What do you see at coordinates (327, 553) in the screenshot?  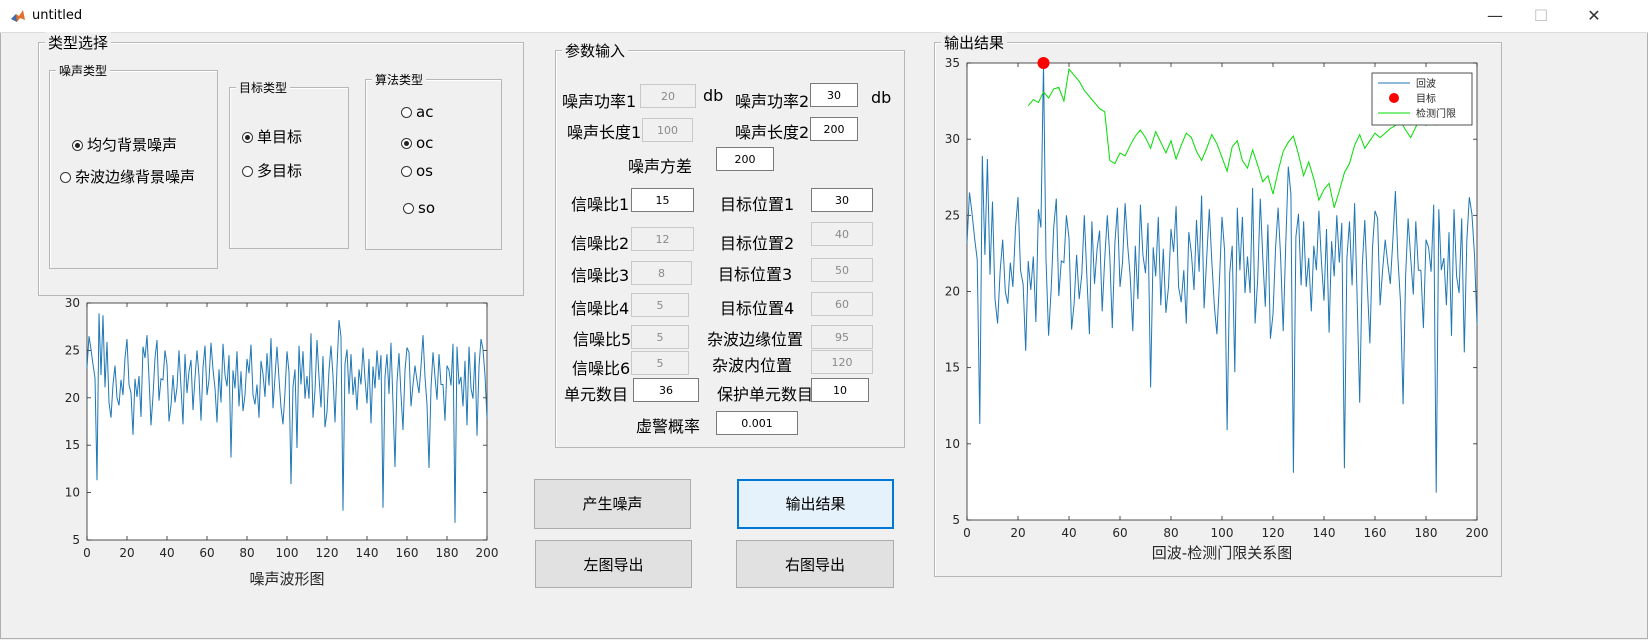 I see `x-tick-label: 120` at bounding box center [327, 553].